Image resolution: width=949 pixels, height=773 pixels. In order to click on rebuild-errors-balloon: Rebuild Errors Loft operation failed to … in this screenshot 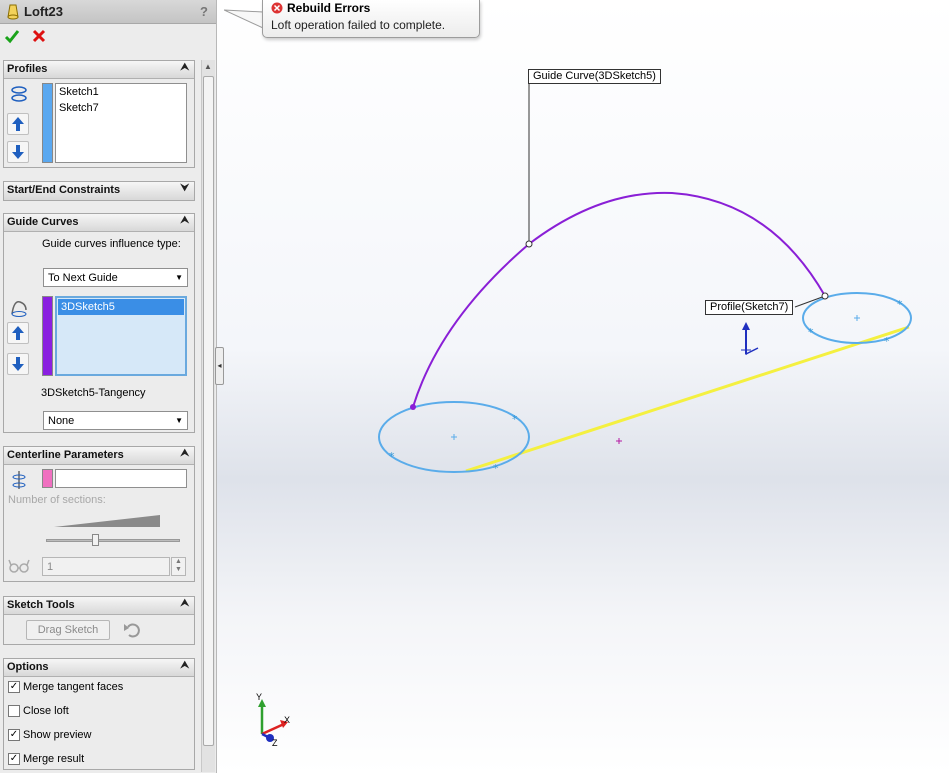, I will do `click(371, 19)`.